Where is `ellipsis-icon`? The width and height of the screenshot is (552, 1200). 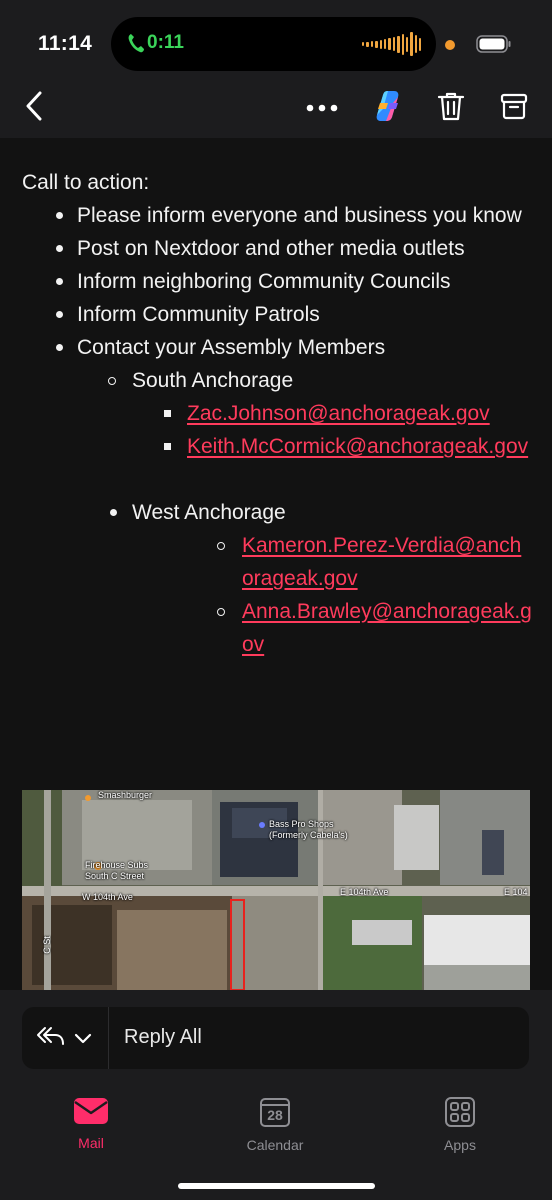 ellipsis-icon is located at coordinates (322, 108).